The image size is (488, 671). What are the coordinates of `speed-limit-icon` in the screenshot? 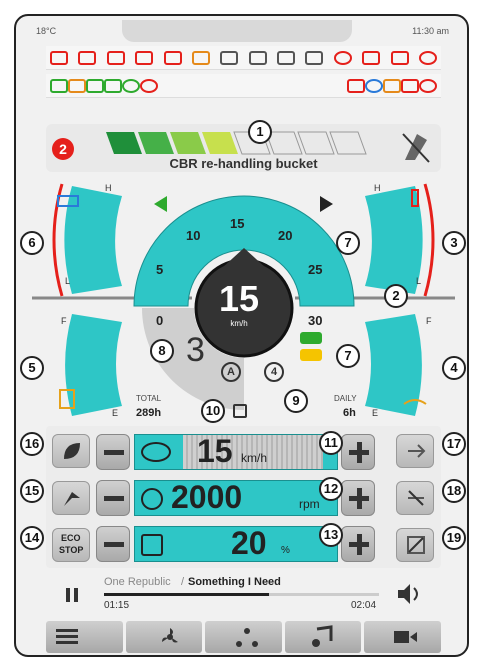 It's located at (156, 452).